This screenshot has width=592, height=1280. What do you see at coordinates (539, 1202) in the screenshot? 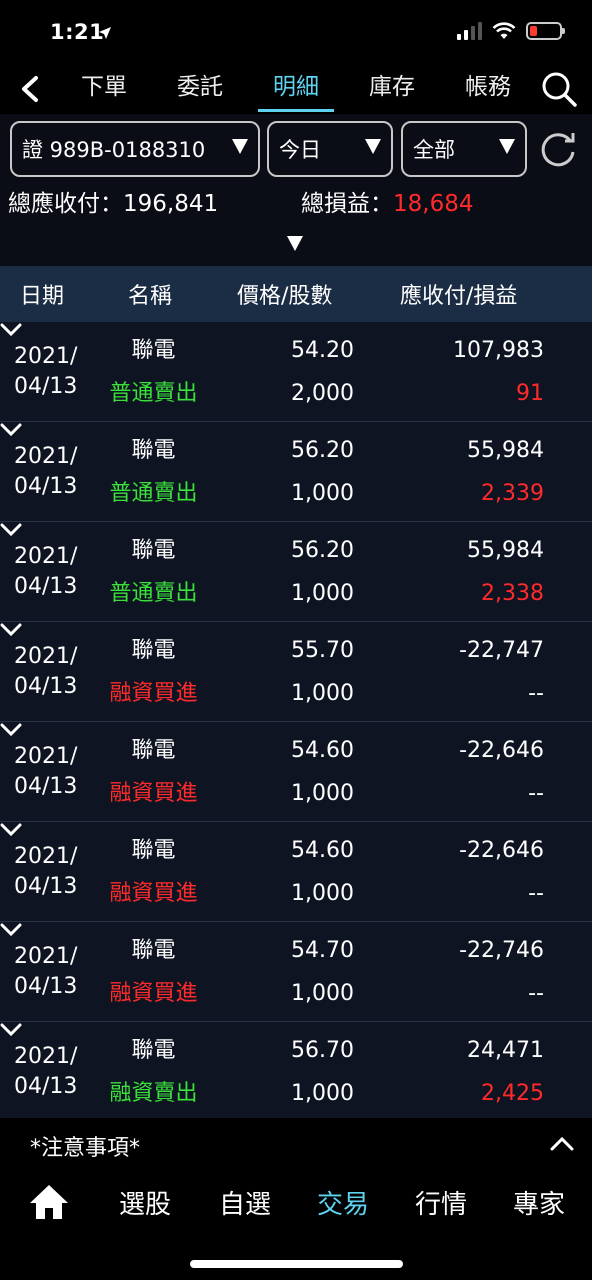
I see `nav-experts: 專家` at bounding box center [539, 1202].